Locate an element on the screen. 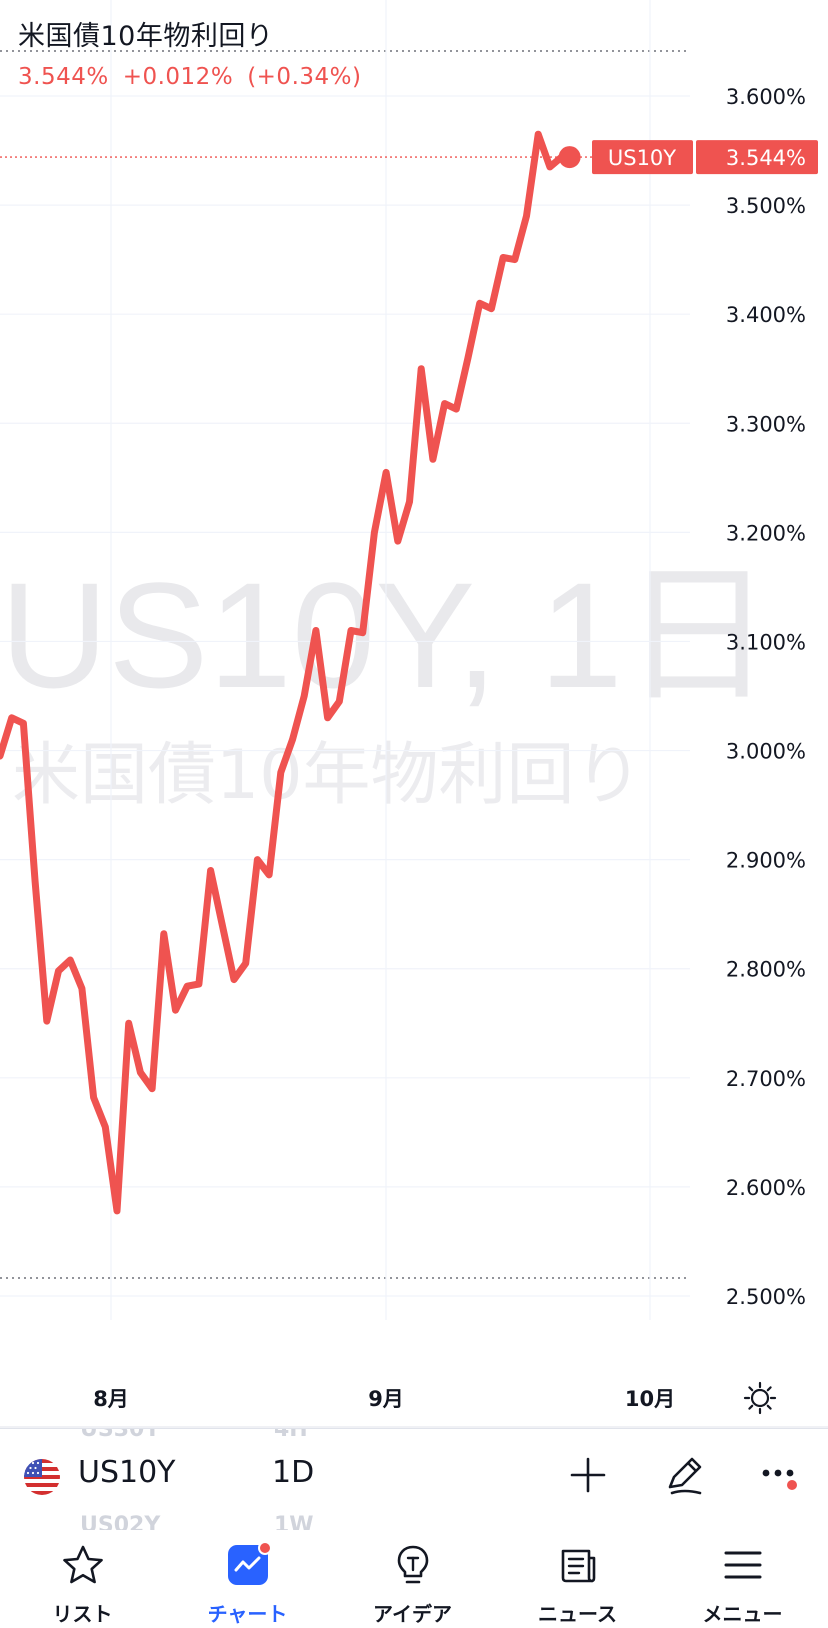 This screenshot has height=1628, width=828. menu-icon is located at coordinates (742, 1565).